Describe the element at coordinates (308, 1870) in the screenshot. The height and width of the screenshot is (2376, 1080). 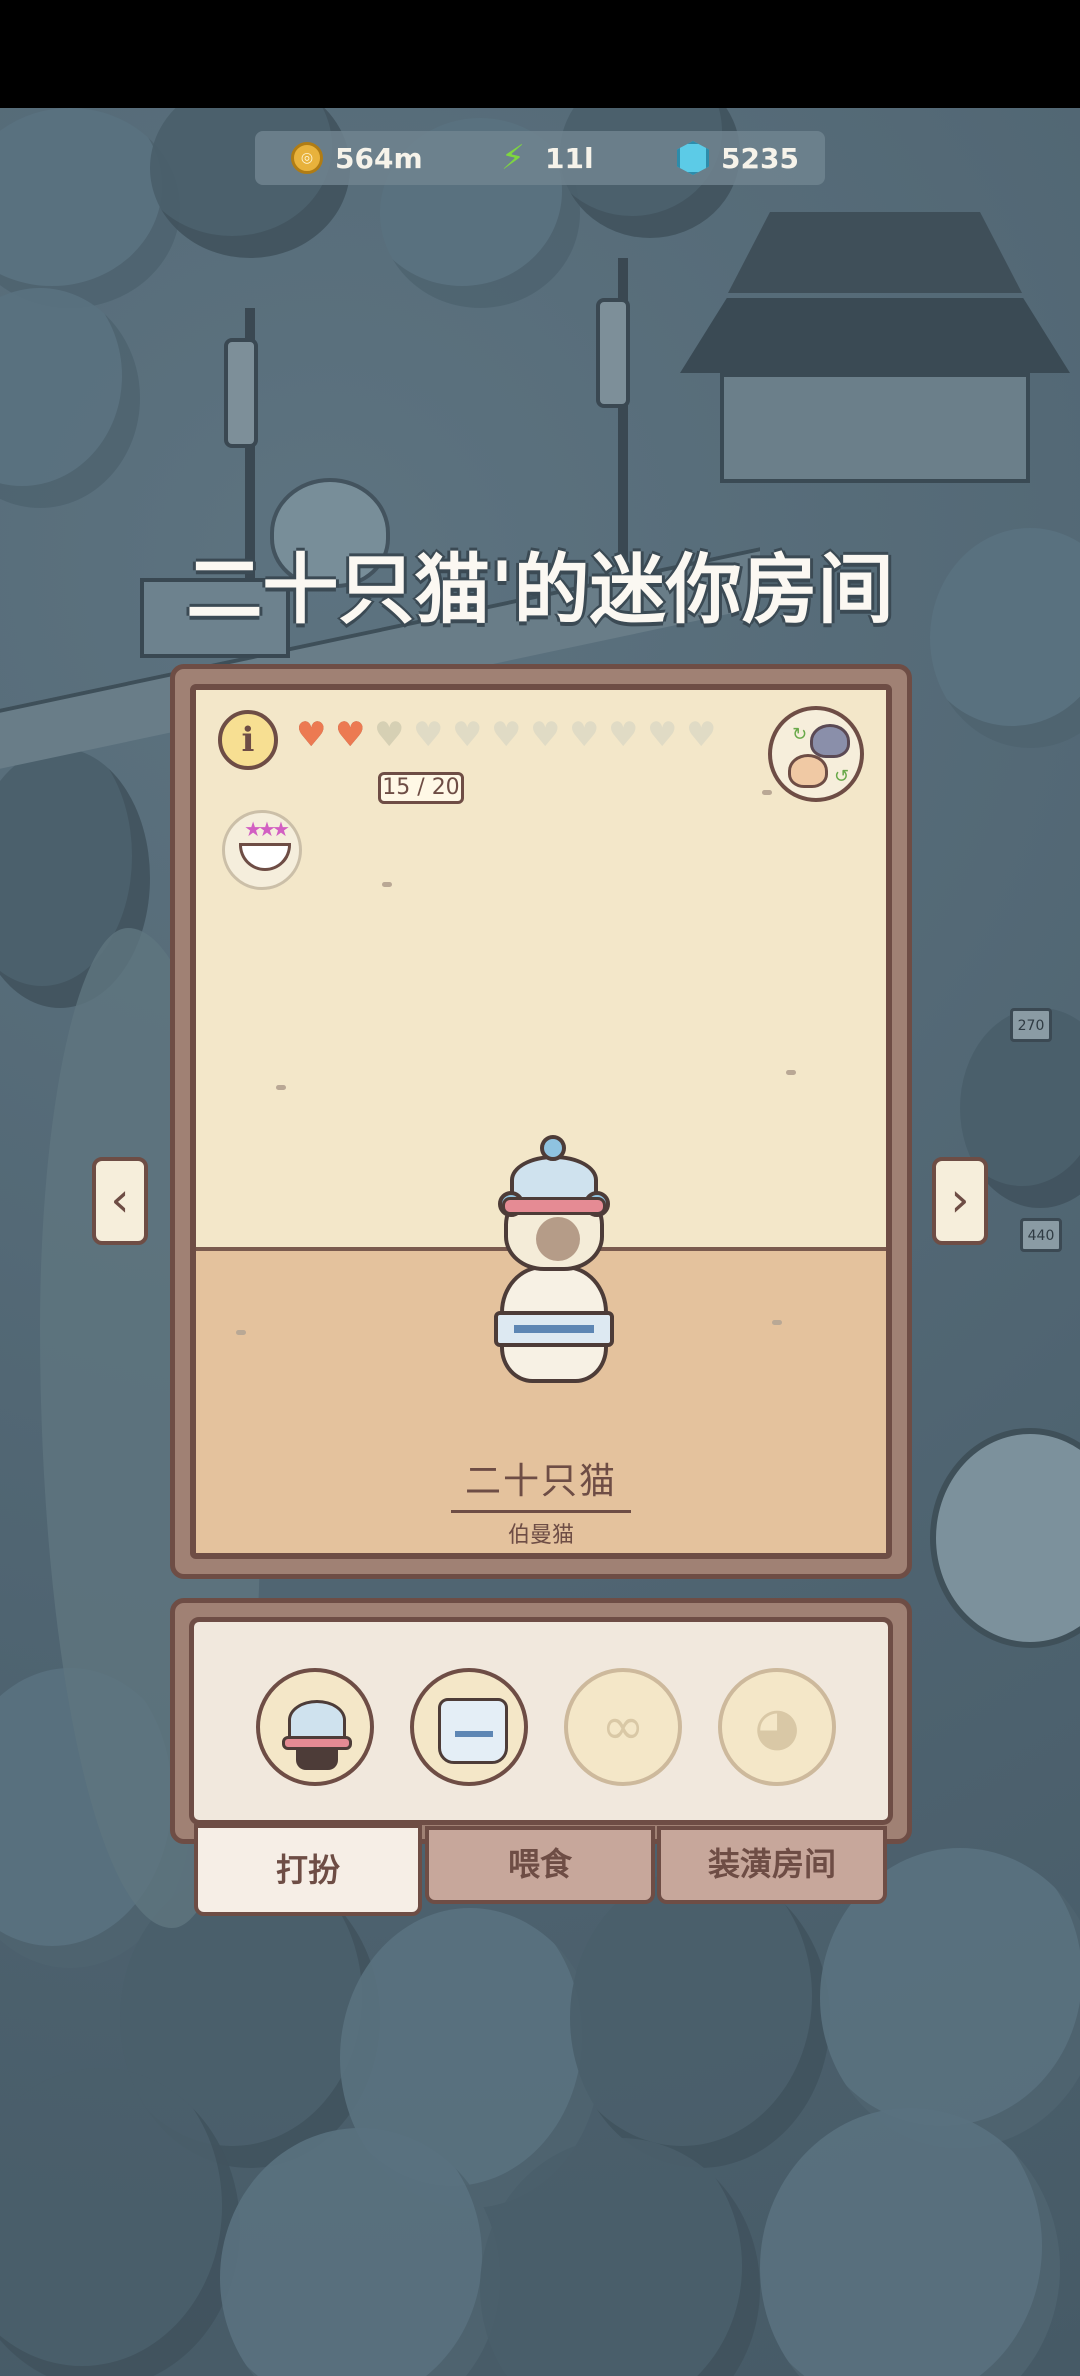
I see `tab-dressup: 打扮` at that location.